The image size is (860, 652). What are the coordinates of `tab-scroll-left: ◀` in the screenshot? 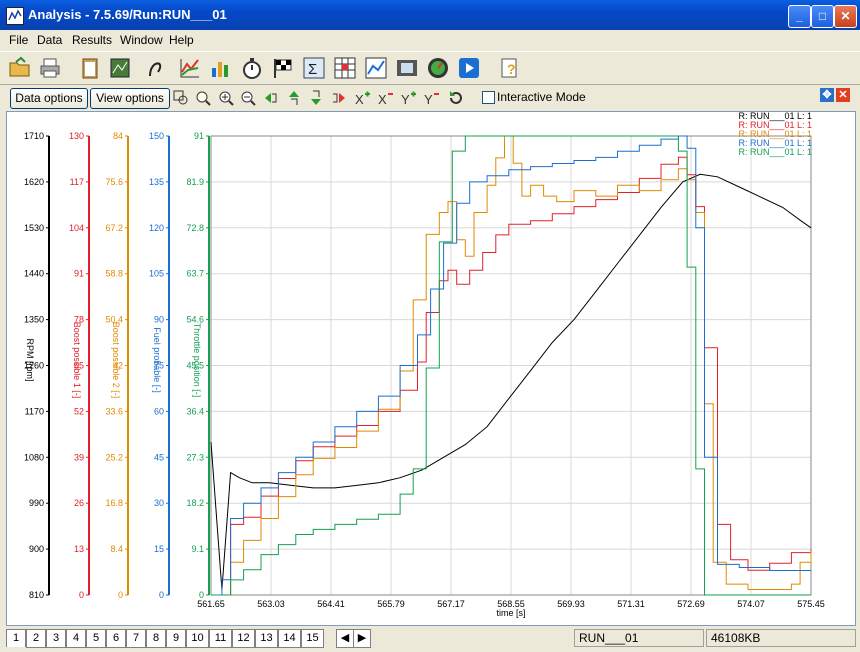 It's located at (345, 638).